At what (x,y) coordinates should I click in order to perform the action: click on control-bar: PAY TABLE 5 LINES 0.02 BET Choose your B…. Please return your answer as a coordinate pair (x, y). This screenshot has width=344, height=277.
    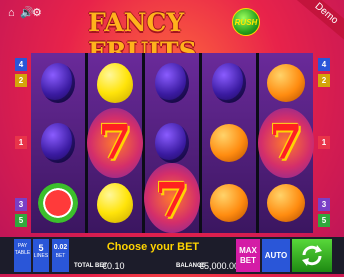
    Looking at the image, I should click on (172, 255).